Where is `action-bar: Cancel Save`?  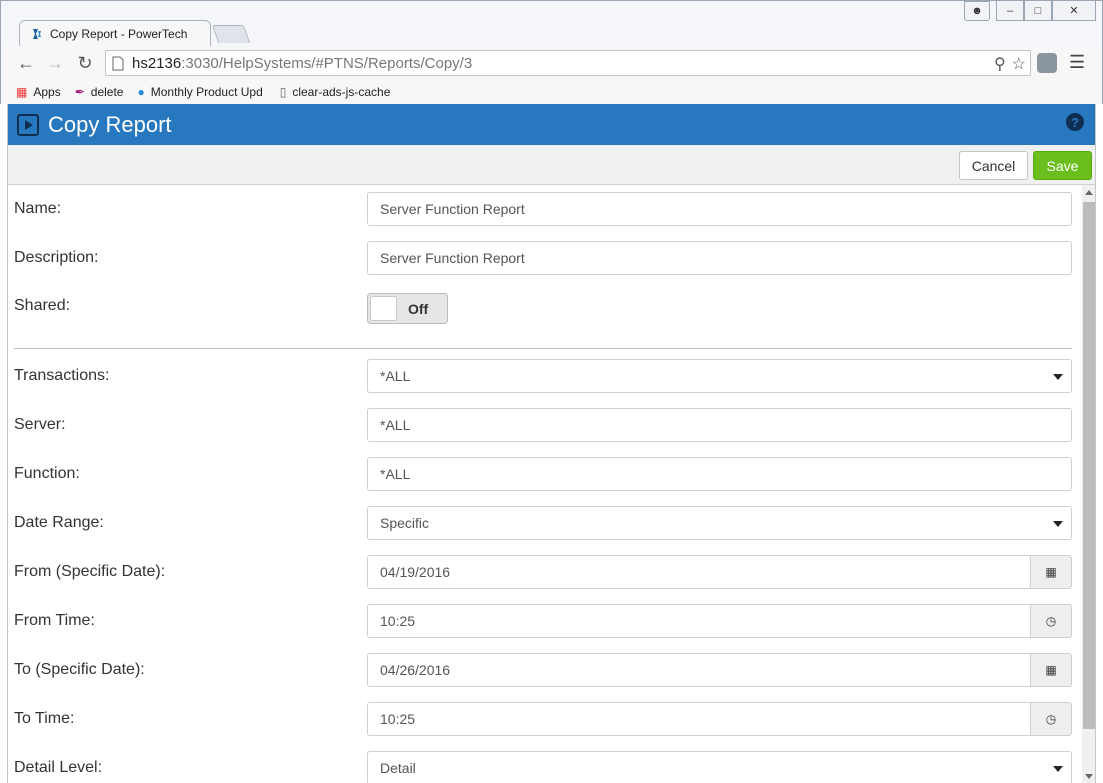 action-bar: Cancel Save is located at coordinates (551, 165).